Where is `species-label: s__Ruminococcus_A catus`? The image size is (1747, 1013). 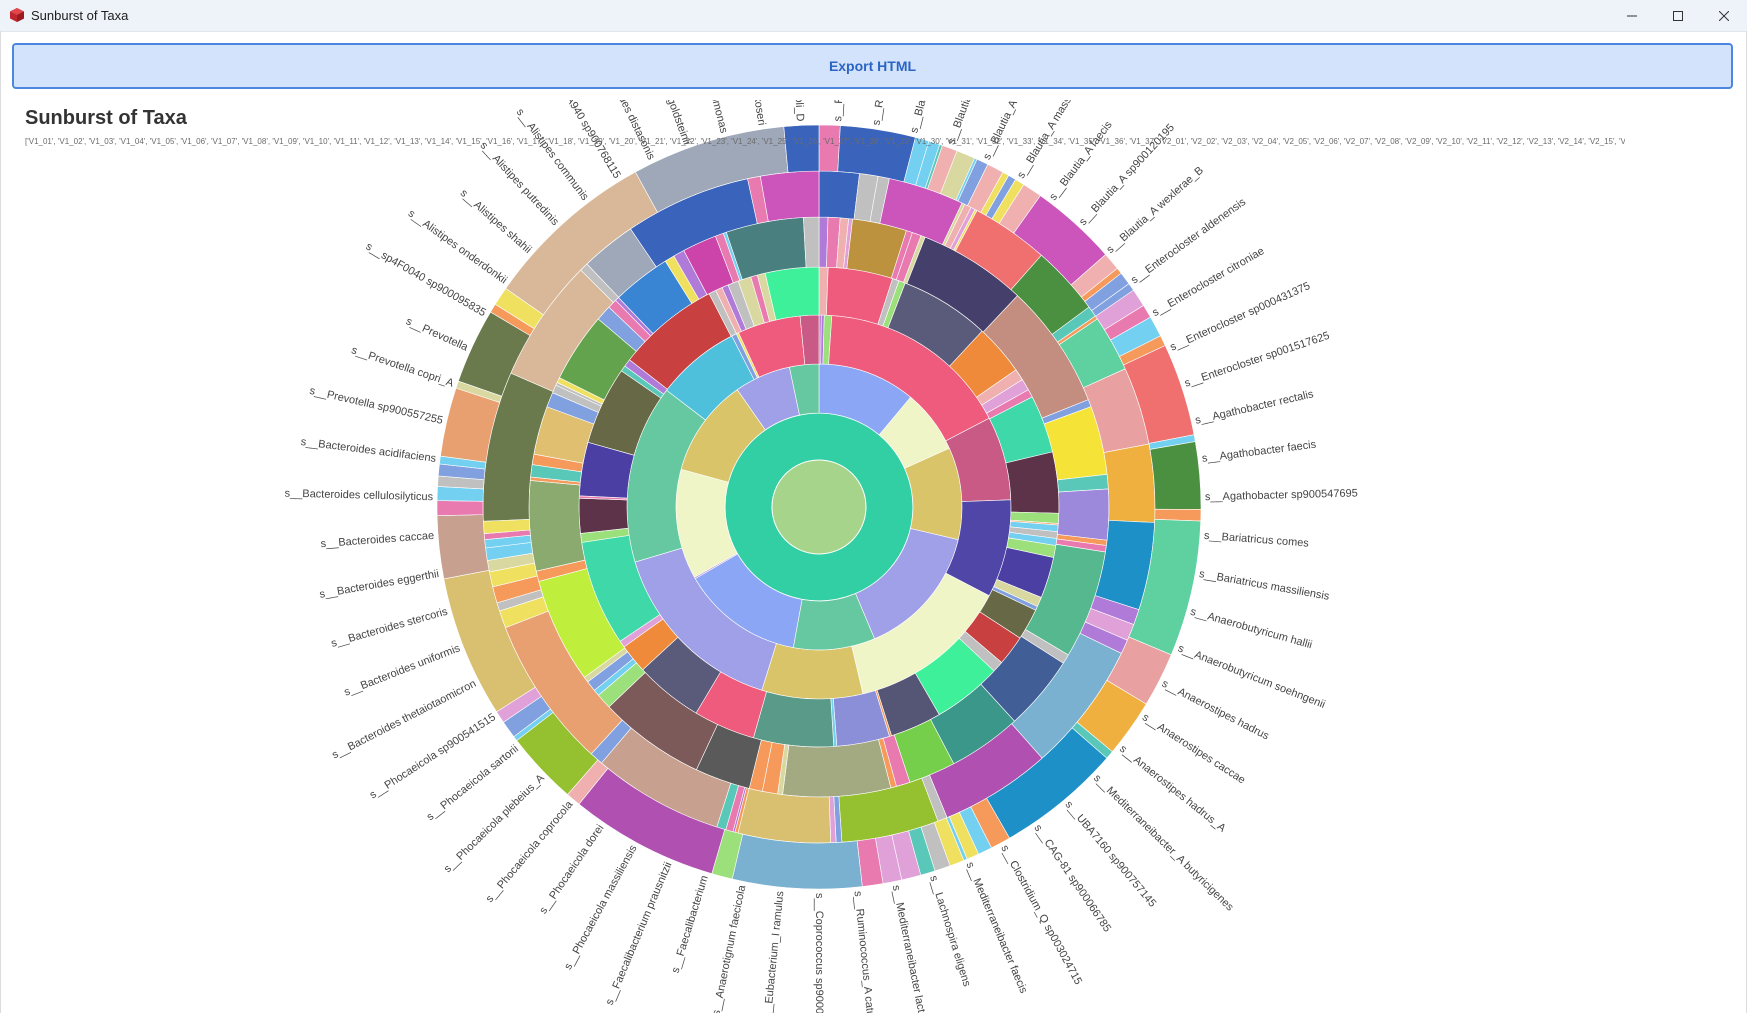
species-label: s__Ruminococcus_A catus is located at coordinates (864, 951).